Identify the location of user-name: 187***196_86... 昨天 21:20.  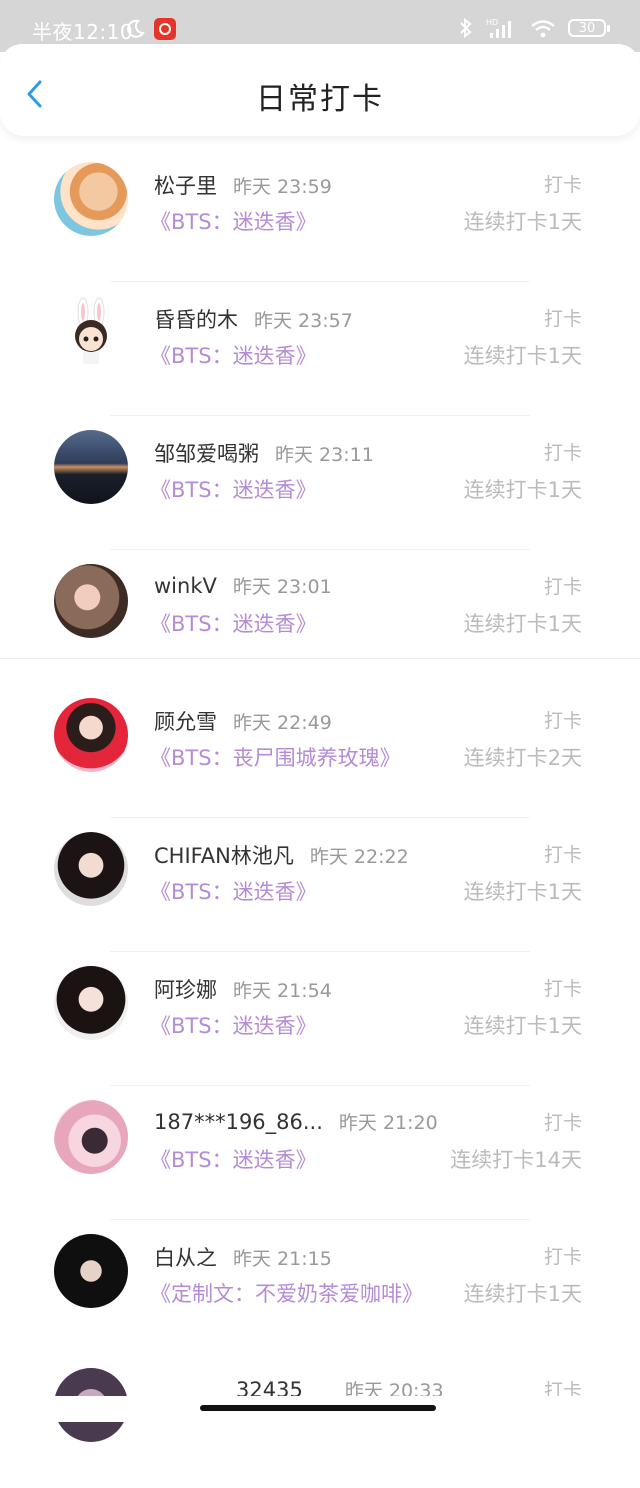
(296, 1121).